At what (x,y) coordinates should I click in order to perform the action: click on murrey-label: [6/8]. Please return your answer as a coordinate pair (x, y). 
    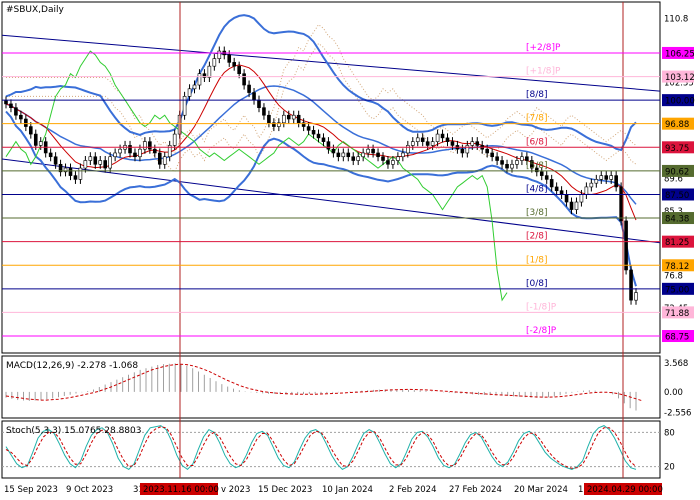
    Looking at the image, I should click on (537, 142).